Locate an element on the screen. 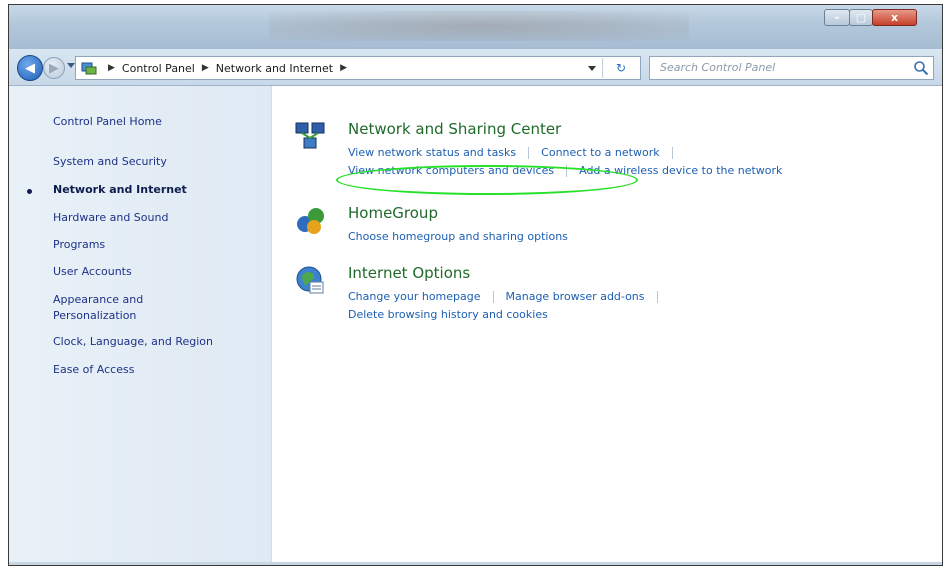  sidebar-item-clock-language-region: Clock, Language, and Region is located at coordinates (133, 342).